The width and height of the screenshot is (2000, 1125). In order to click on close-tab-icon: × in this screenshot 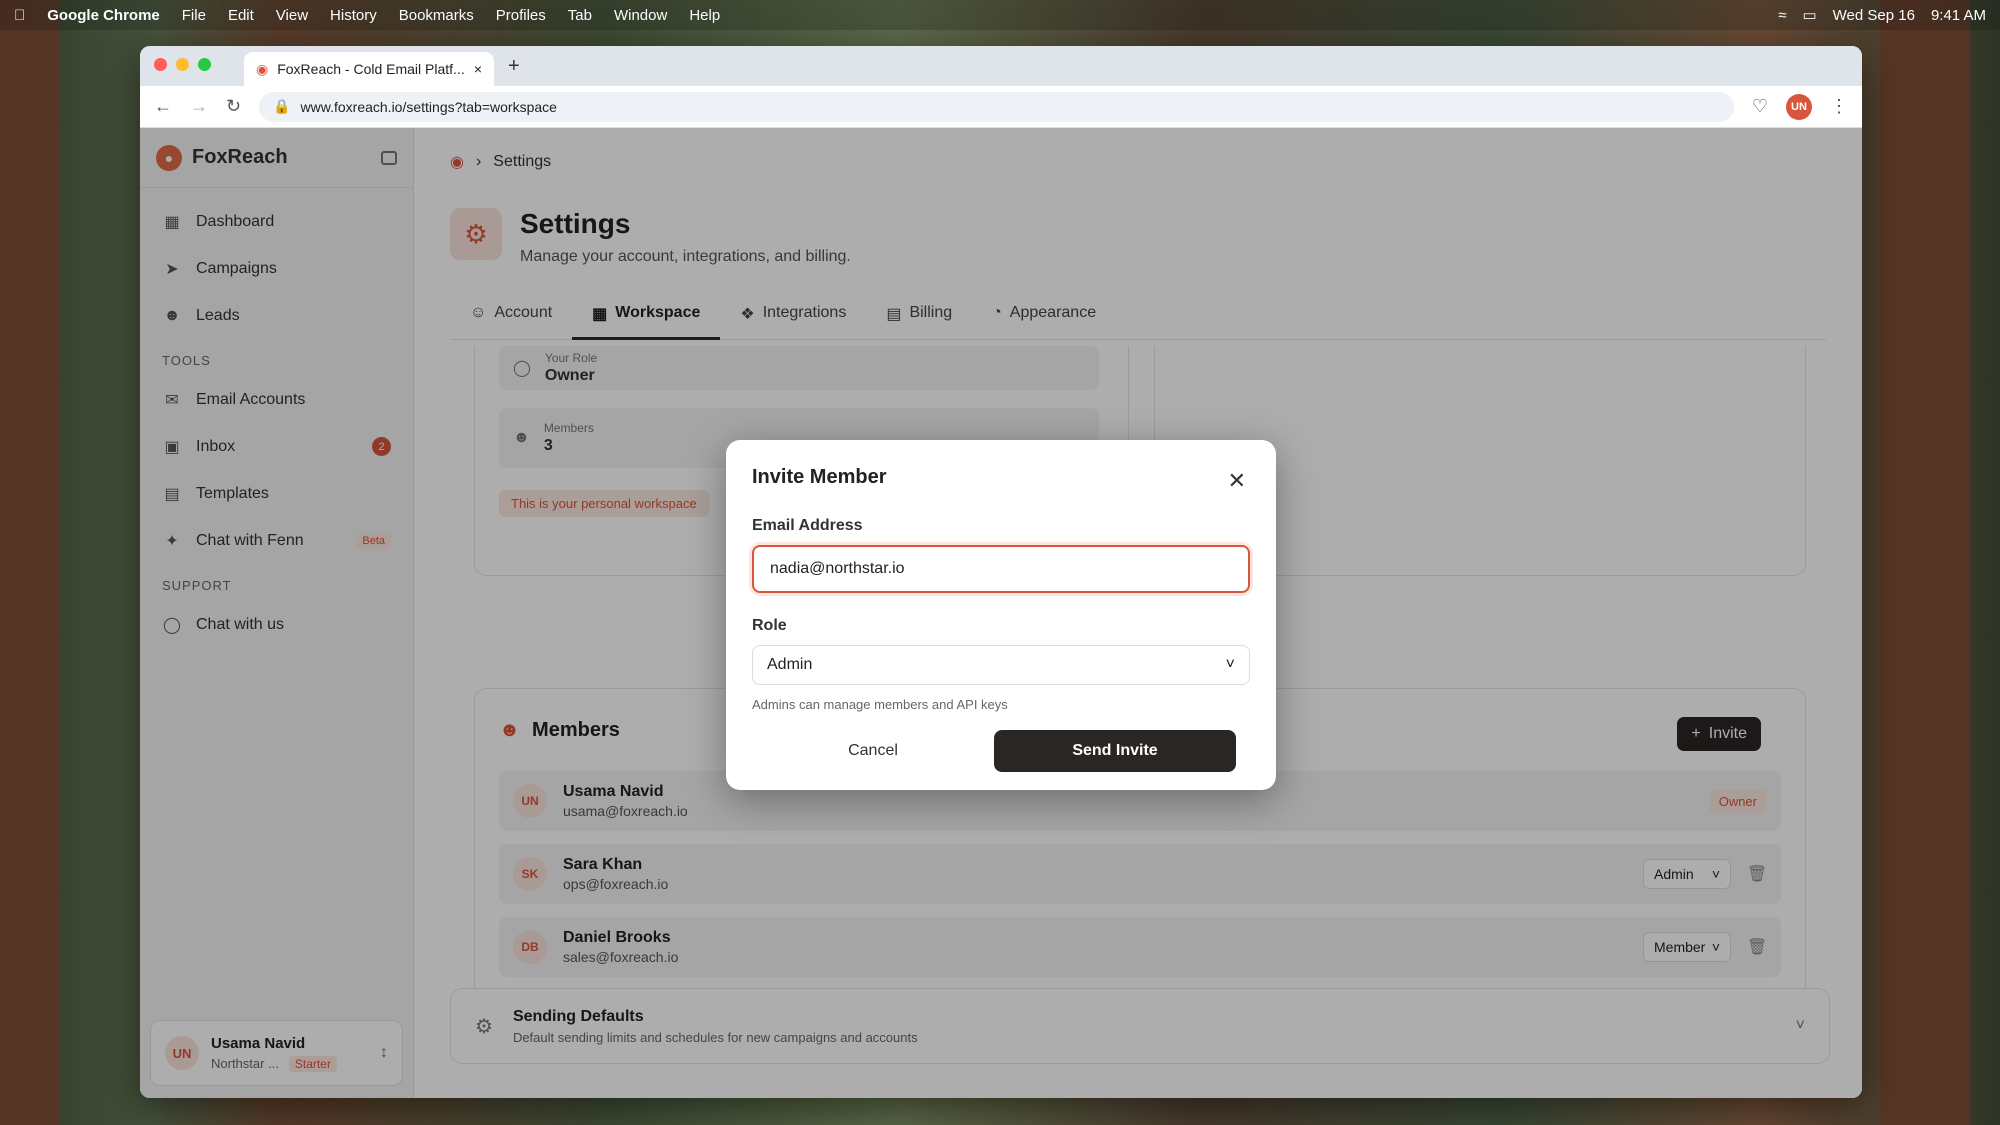, I will do `click(478, 69)`.